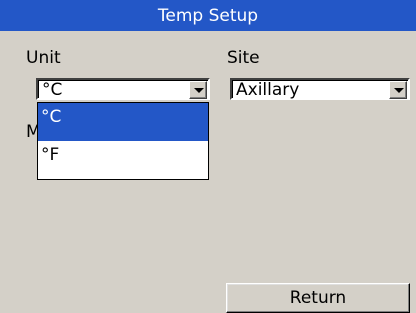 Image resolution: width=416 pixels, height=313 pixels. I want to click on return-button: Return, so click(318, 298).